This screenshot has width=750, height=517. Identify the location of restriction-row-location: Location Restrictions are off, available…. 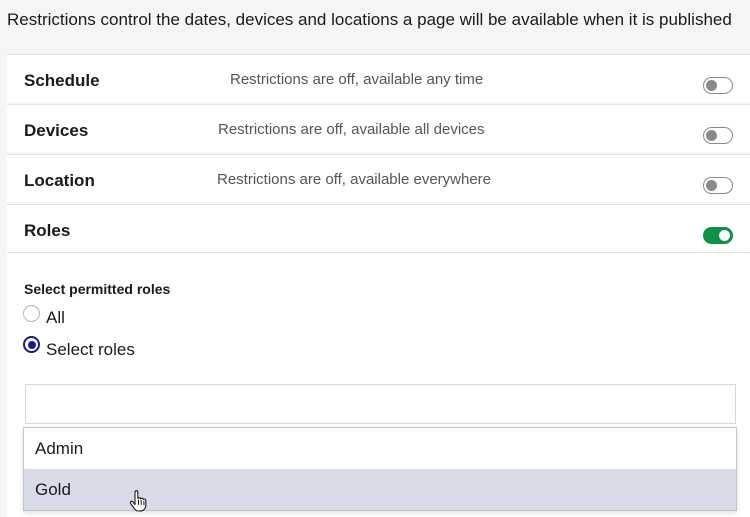
(378, 178).